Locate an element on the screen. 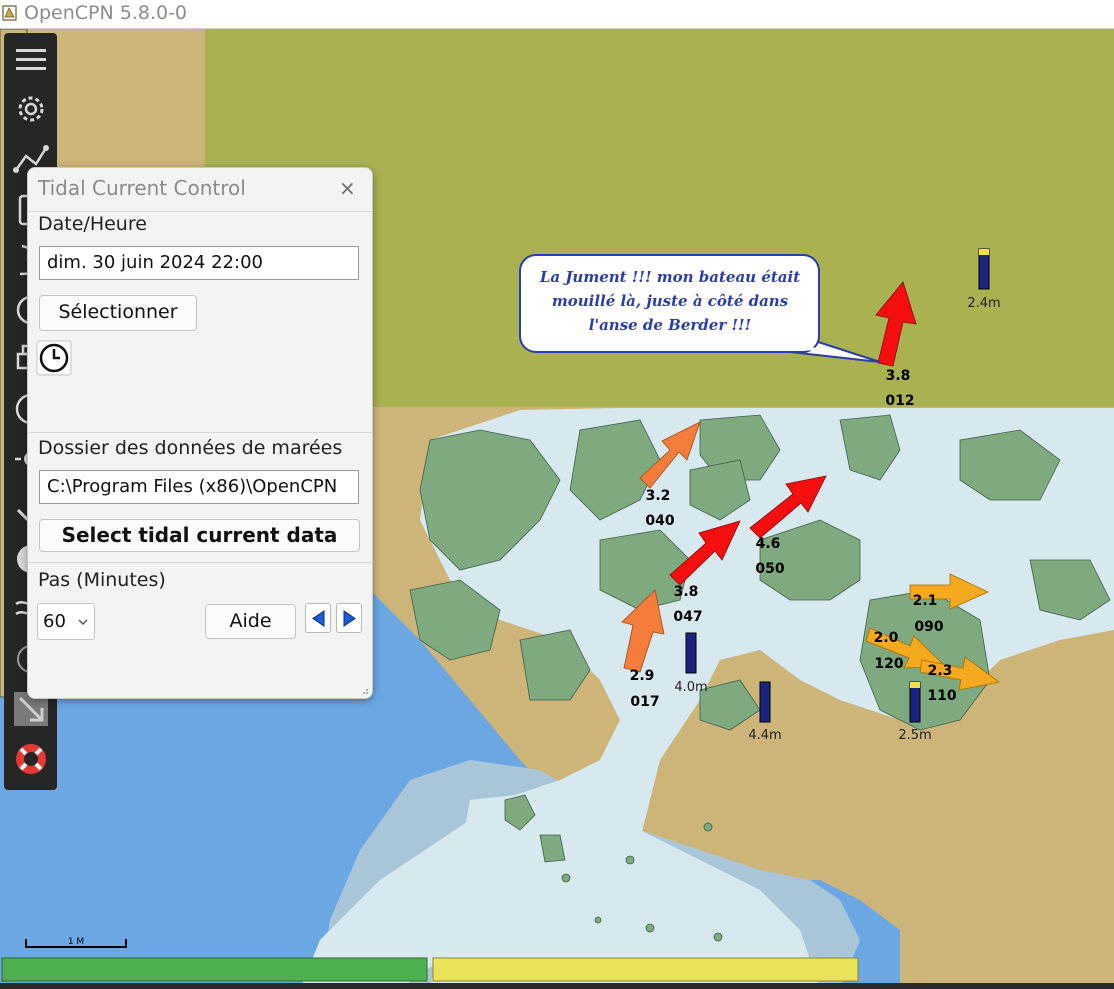 This screenshot has height=989, width=1114. current-direction: 050 is located at coordinates (769, 569).